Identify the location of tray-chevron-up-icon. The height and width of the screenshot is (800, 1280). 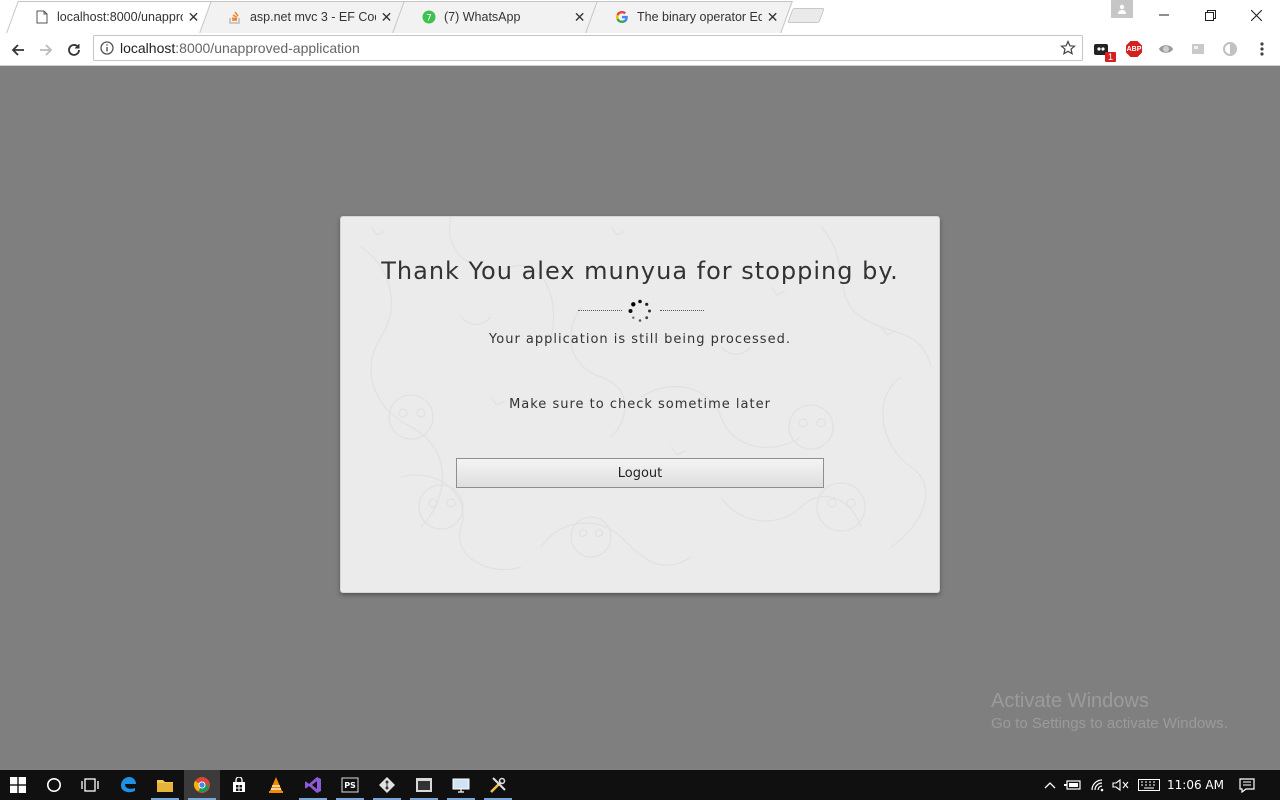
(1050, 785).